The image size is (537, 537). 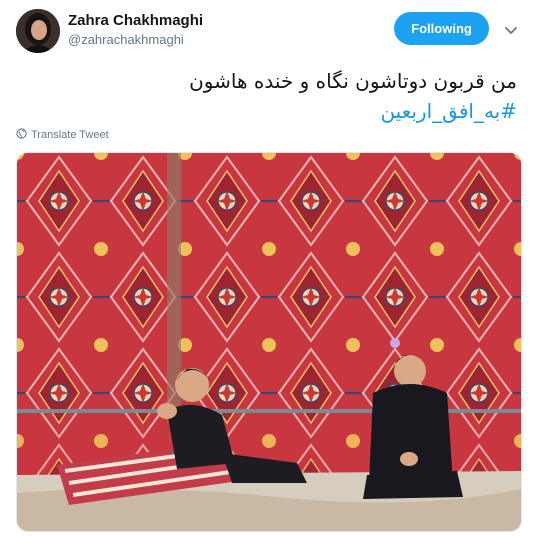 What do you see at coordinates (277, 111) in the screenshot?
I see `hashtag-link: #به_افق_اربعین` at bounding box center [277, 111].